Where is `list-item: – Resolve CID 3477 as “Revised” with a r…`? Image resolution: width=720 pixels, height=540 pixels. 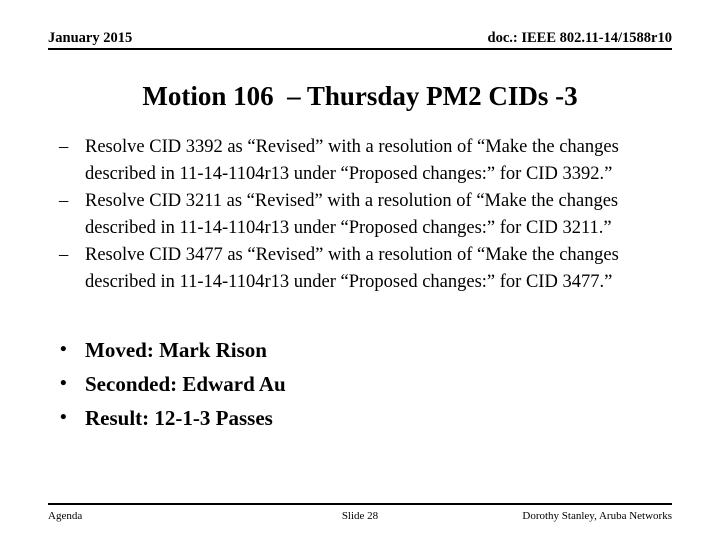
list-item: – Resolve CID 3477 as “Revised” with a r… is located at coordinates (360, 269).